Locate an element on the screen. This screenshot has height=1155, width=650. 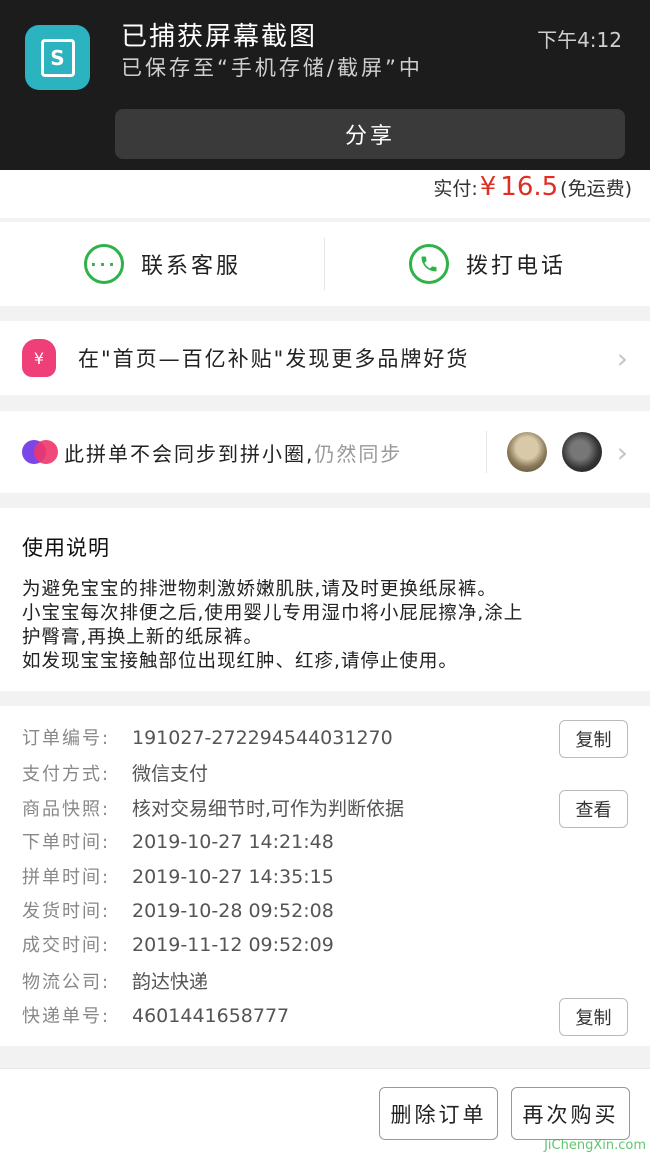
phone-icon is located at coordinates (428, 264).